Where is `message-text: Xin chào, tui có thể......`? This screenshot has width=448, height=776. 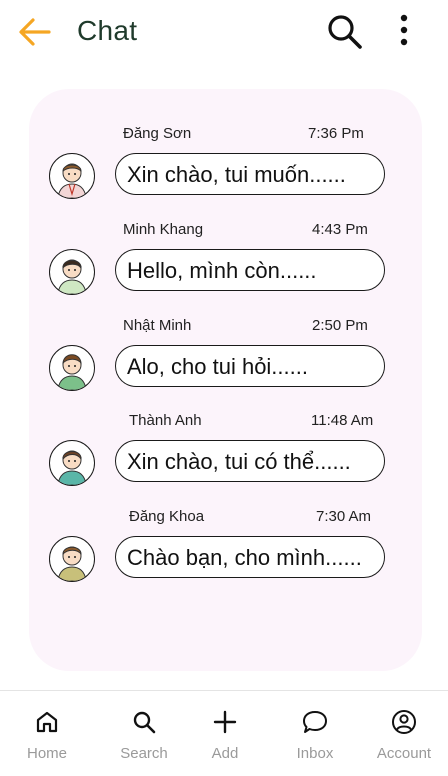 message-text: Xin chào, tui có thể...... is located at coordinates (239, 461).